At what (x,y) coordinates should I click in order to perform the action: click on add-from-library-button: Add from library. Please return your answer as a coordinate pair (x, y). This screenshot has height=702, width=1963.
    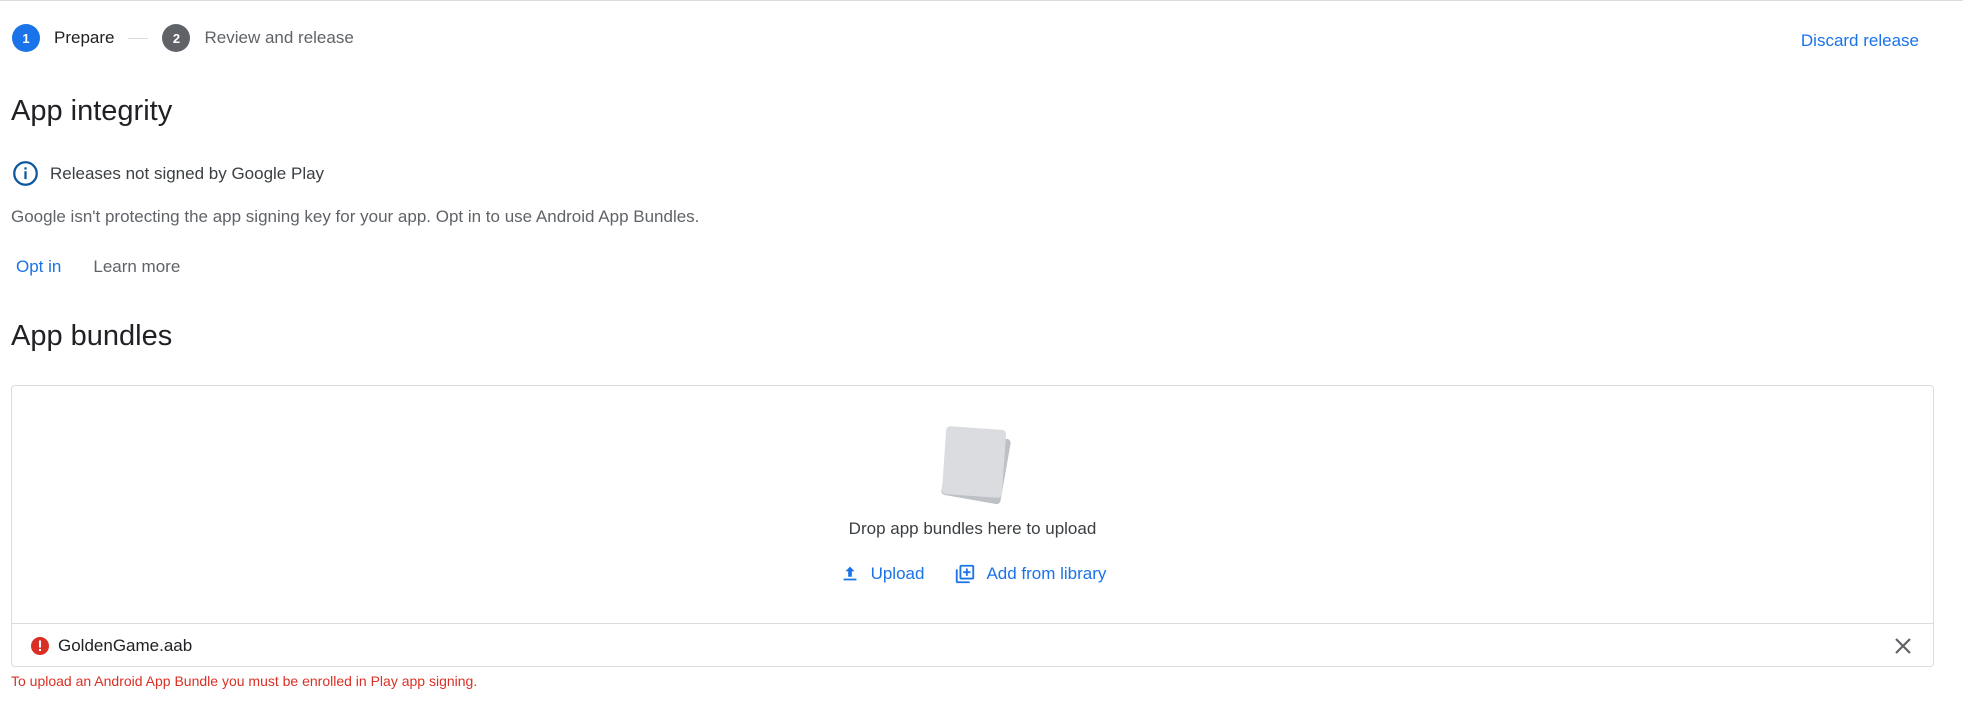
    Looking at the image, I should click on (1030, 574).